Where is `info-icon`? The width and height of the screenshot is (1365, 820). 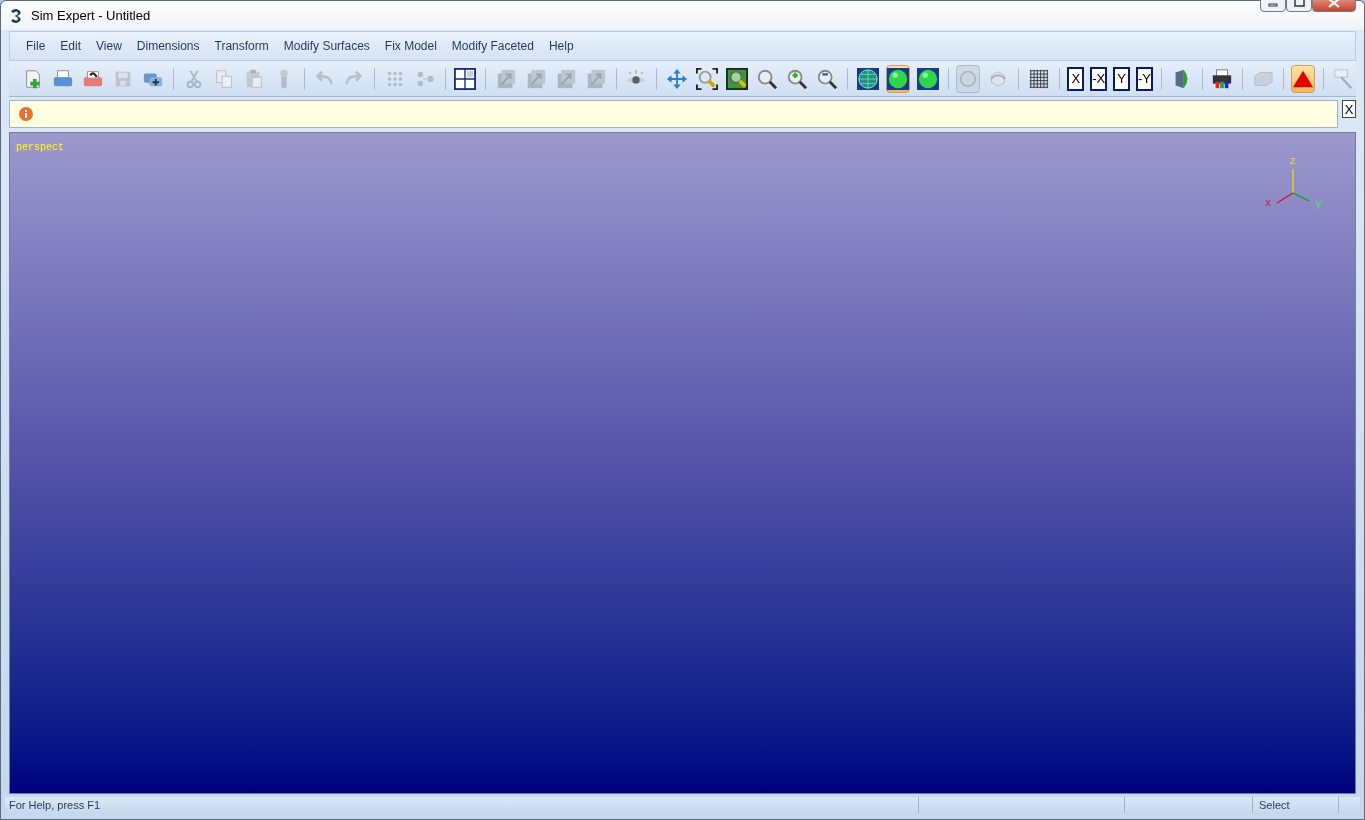 info-icon is located at coordinates (26, 114).